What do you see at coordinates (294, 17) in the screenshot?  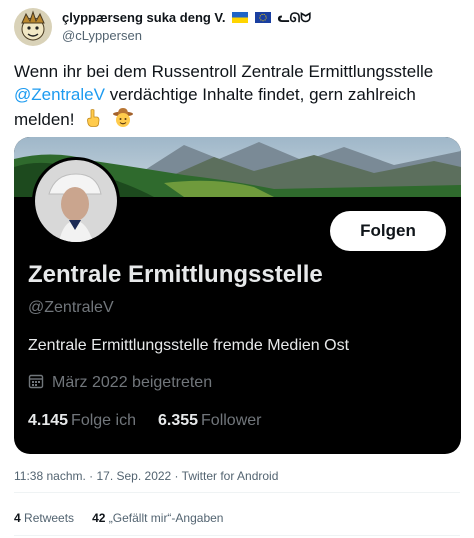 I see `author-name-suffix: ᓚᘏᗢ` at bounding box center [294, 17].